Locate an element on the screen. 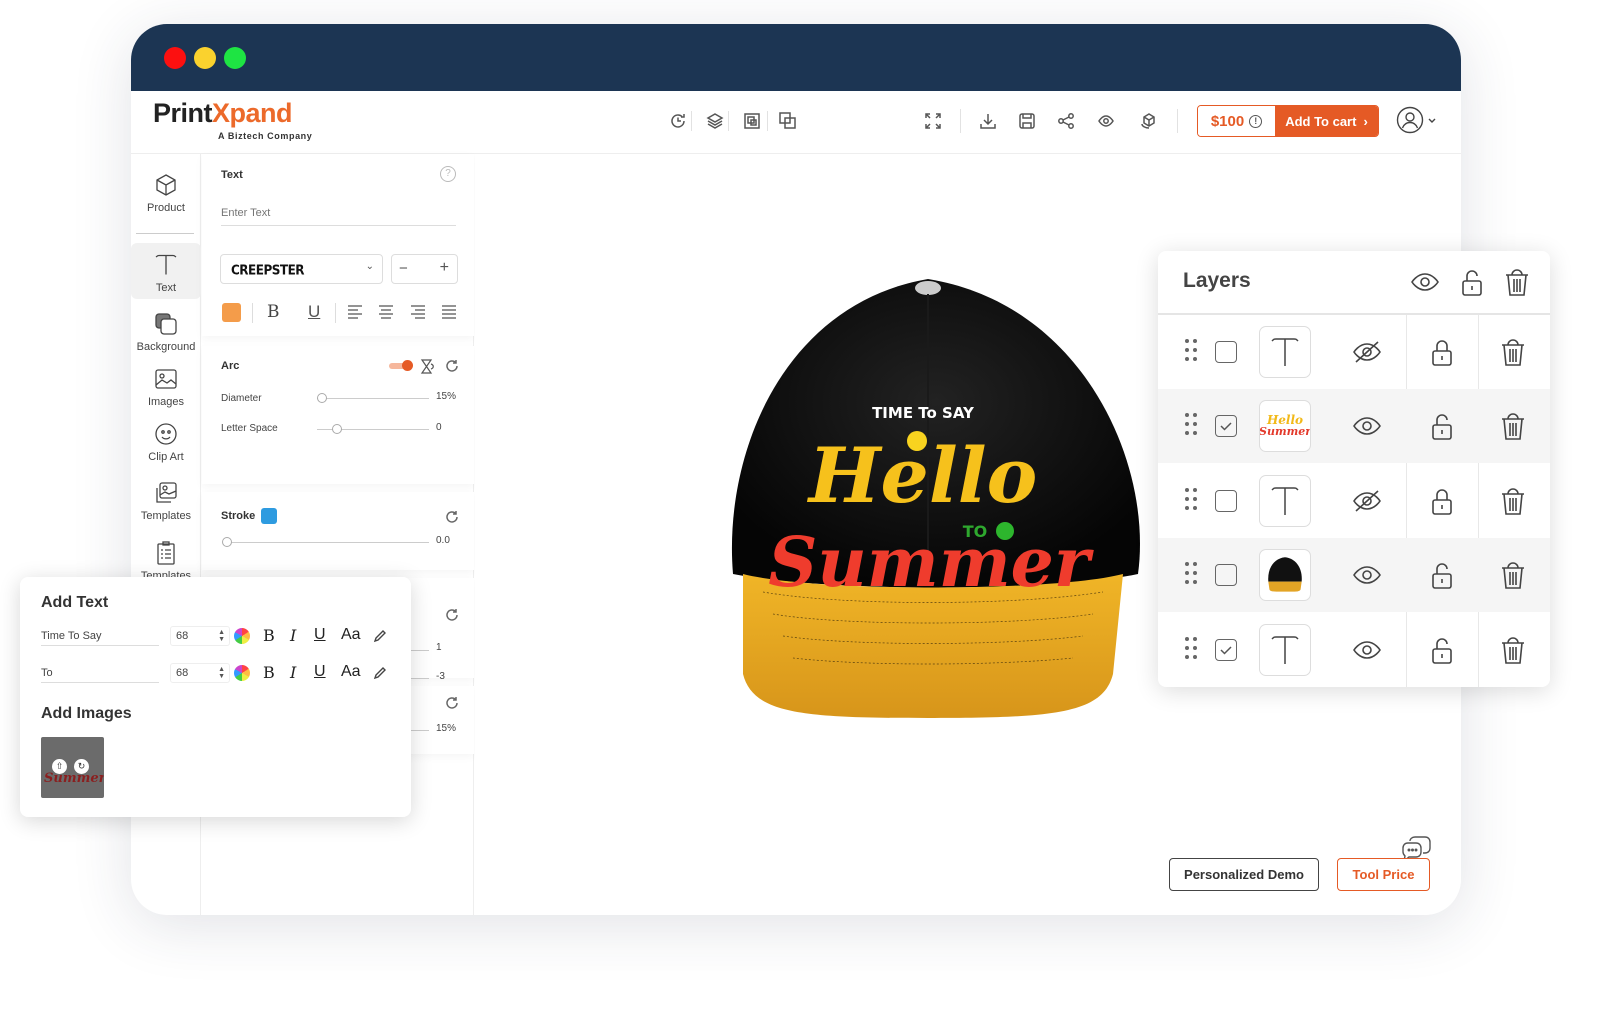 Image resolution: width=1603 pixels, height=1021 pixels. download-icon is located at coordinates (988, 121).